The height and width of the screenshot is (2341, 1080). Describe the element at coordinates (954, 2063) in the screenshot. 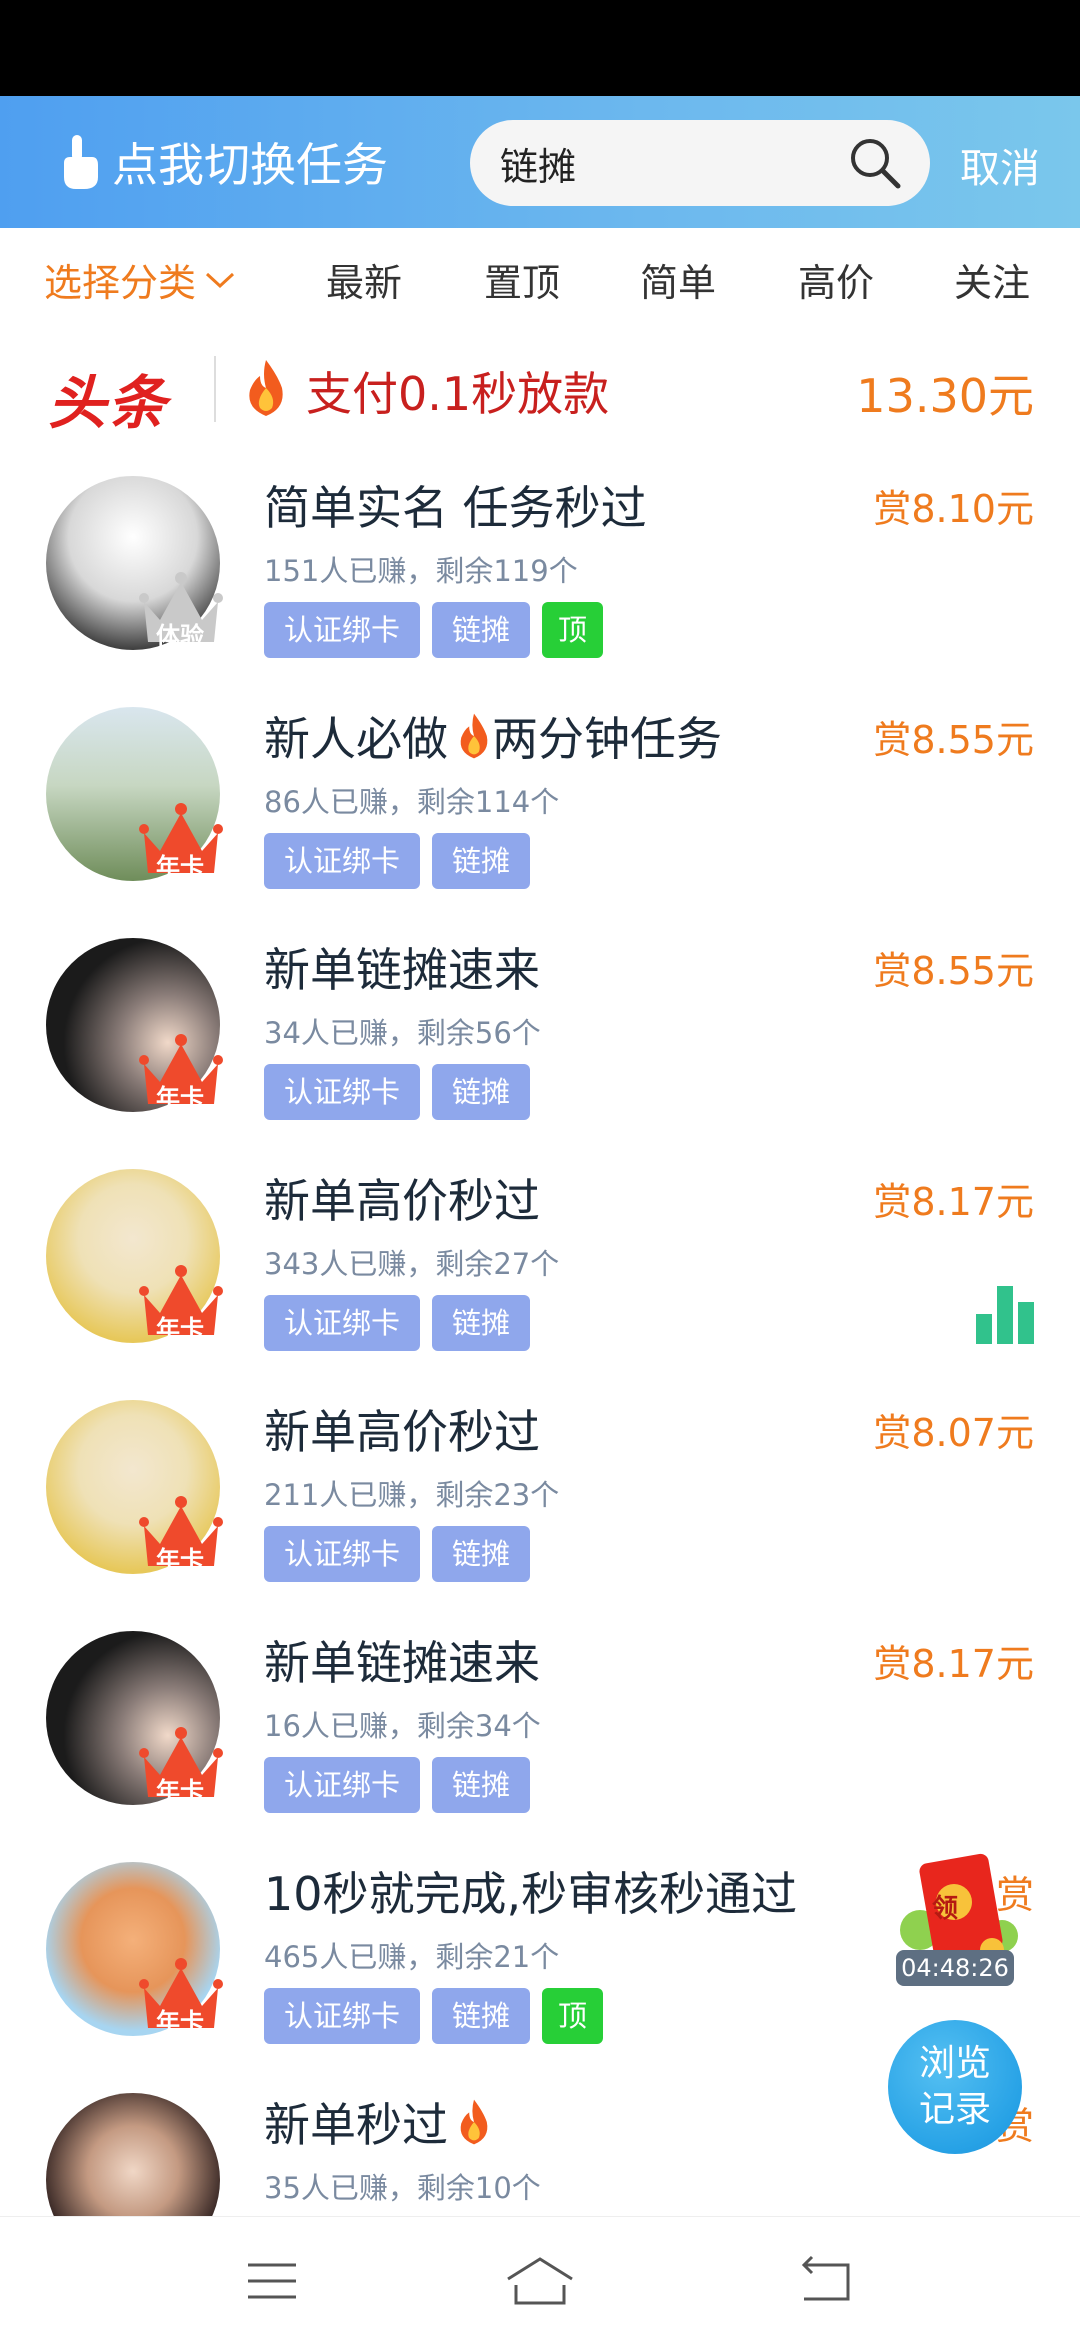

I see `history-label-1: 浏览` at that location.